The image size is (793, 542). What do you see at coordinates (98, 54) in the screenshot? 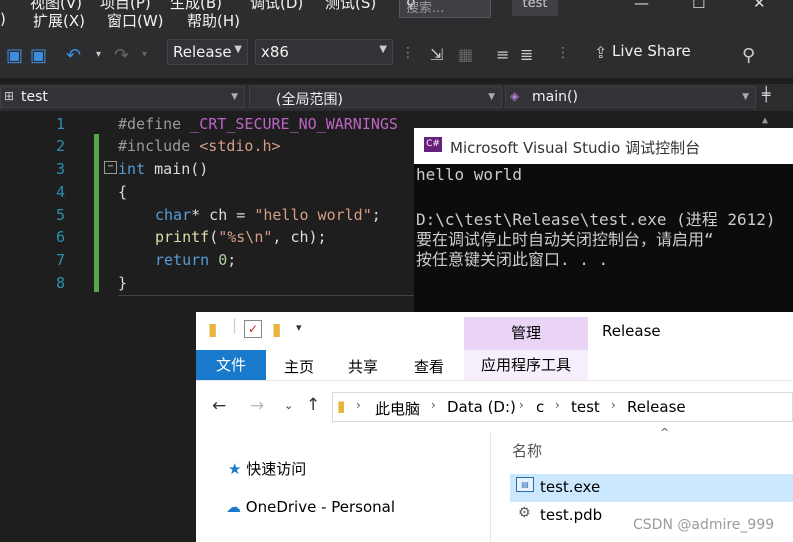
I see `undo-dropdown-icon: ▾` at bounding box center [98, 54].